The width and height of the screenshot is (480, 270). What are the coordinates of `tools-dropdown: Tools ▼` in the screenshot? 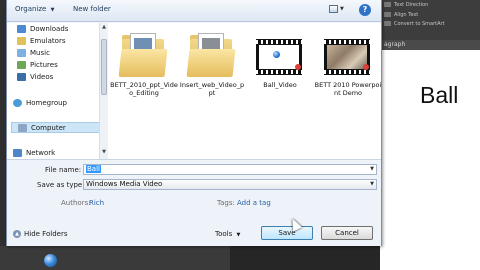 It's located at (227, 234).